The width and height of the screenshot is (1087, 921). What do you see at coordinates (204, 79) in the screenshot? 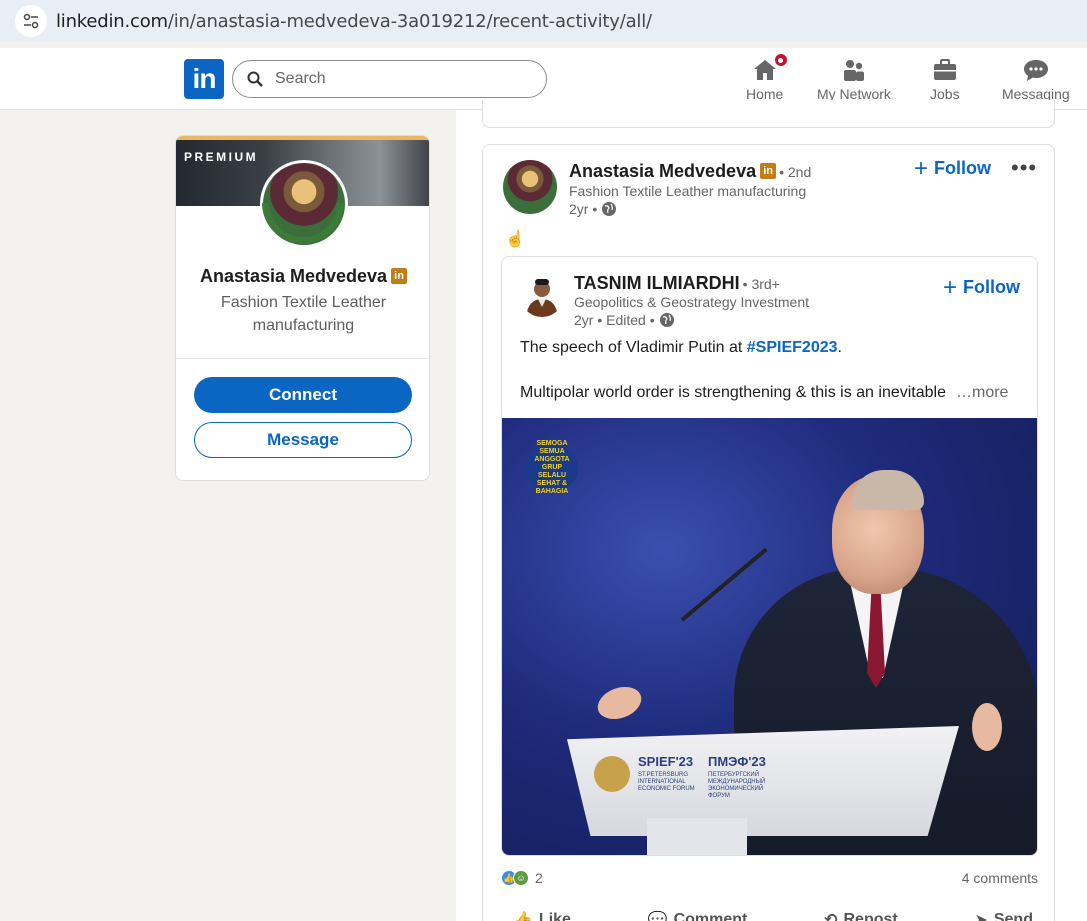
I see `linkedin-logo: in` at bounding box center [204, 79].